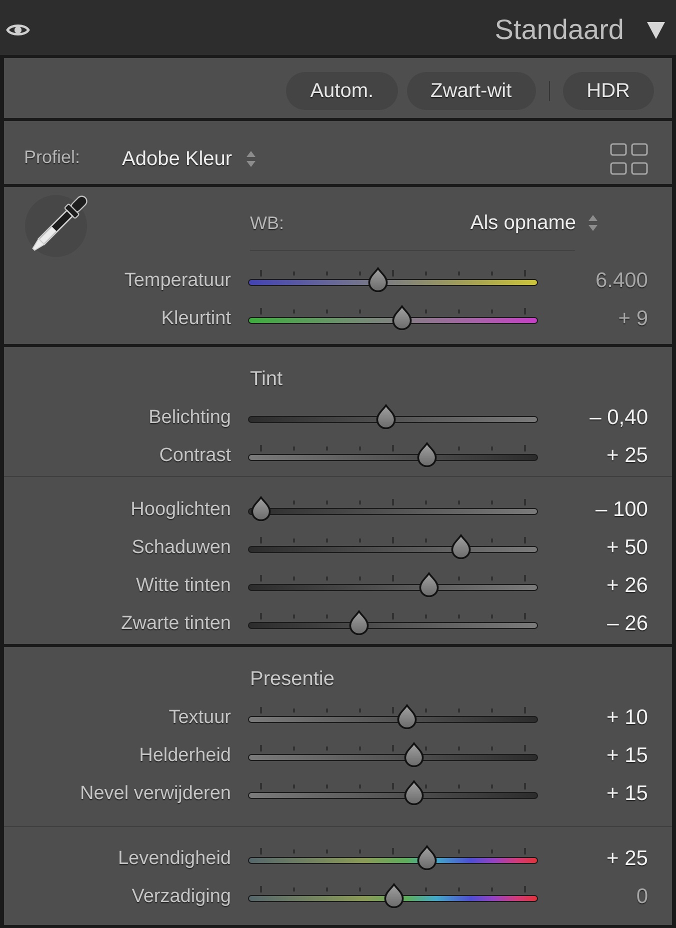  What do you see at coordinates (656, 30) in the screenshot?
I see `disclosure-triangle-icon` at bounding box center [656, 30].